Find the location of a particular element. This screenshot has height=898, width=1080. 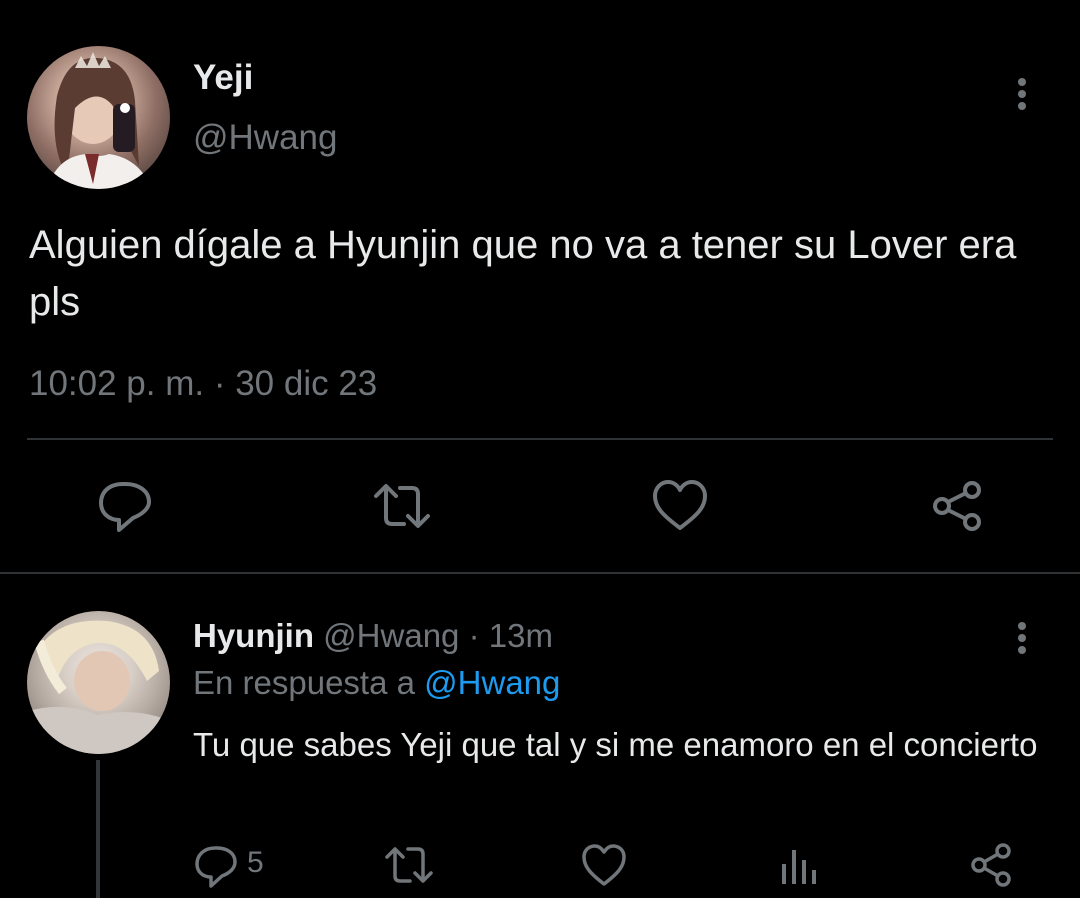

reply-time: 13m is located at coordinates (521, 635).